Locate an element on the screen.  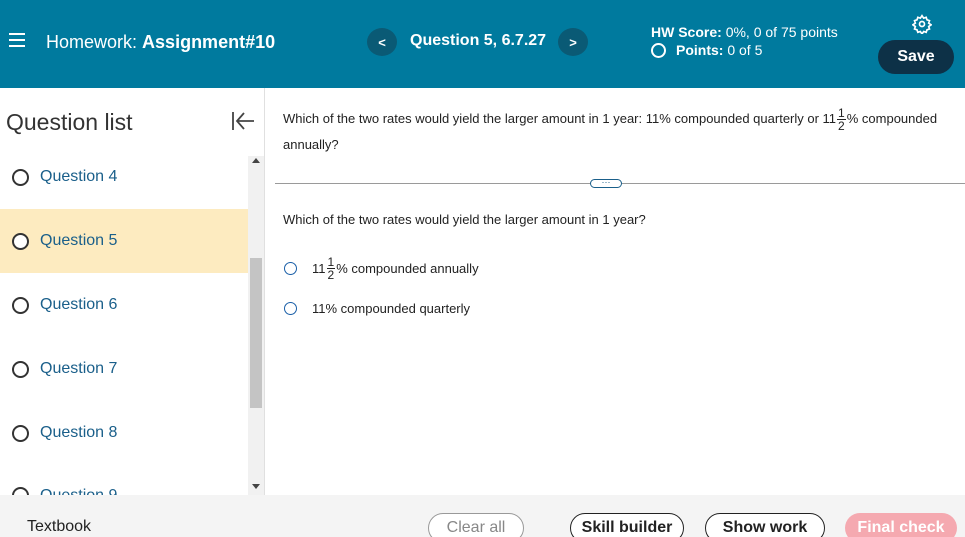
question-list-item-label: Question 4 is located at coordinates (79, 176).